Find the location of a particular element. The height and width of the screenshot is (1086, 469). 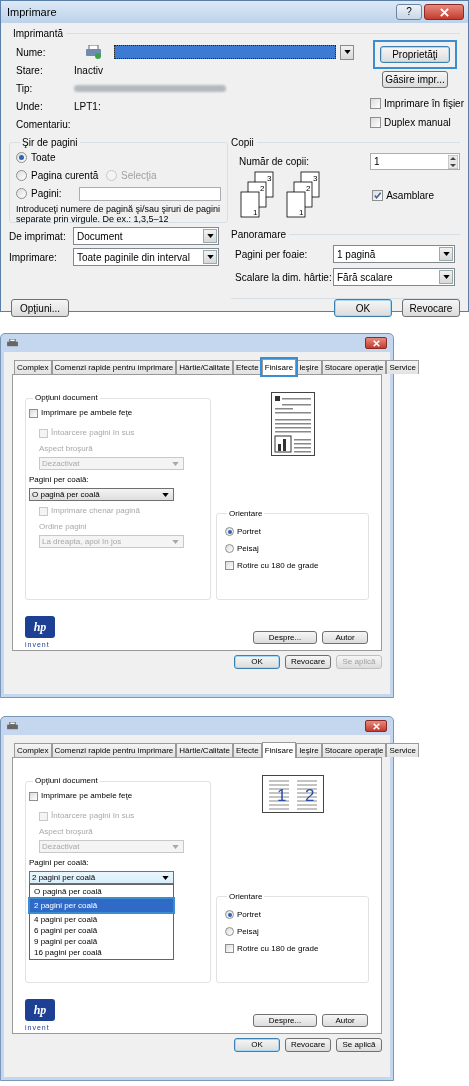

page-preview-drawing is located at coordinates (292, 424).